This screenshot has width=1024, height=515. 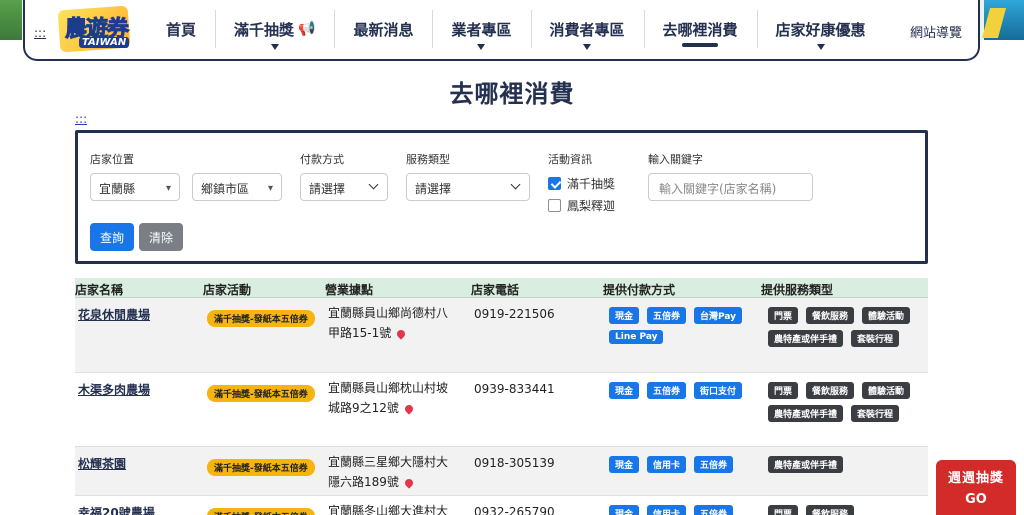 I want to click on activity-label: 活動資訊, so click(x=570, y=159).